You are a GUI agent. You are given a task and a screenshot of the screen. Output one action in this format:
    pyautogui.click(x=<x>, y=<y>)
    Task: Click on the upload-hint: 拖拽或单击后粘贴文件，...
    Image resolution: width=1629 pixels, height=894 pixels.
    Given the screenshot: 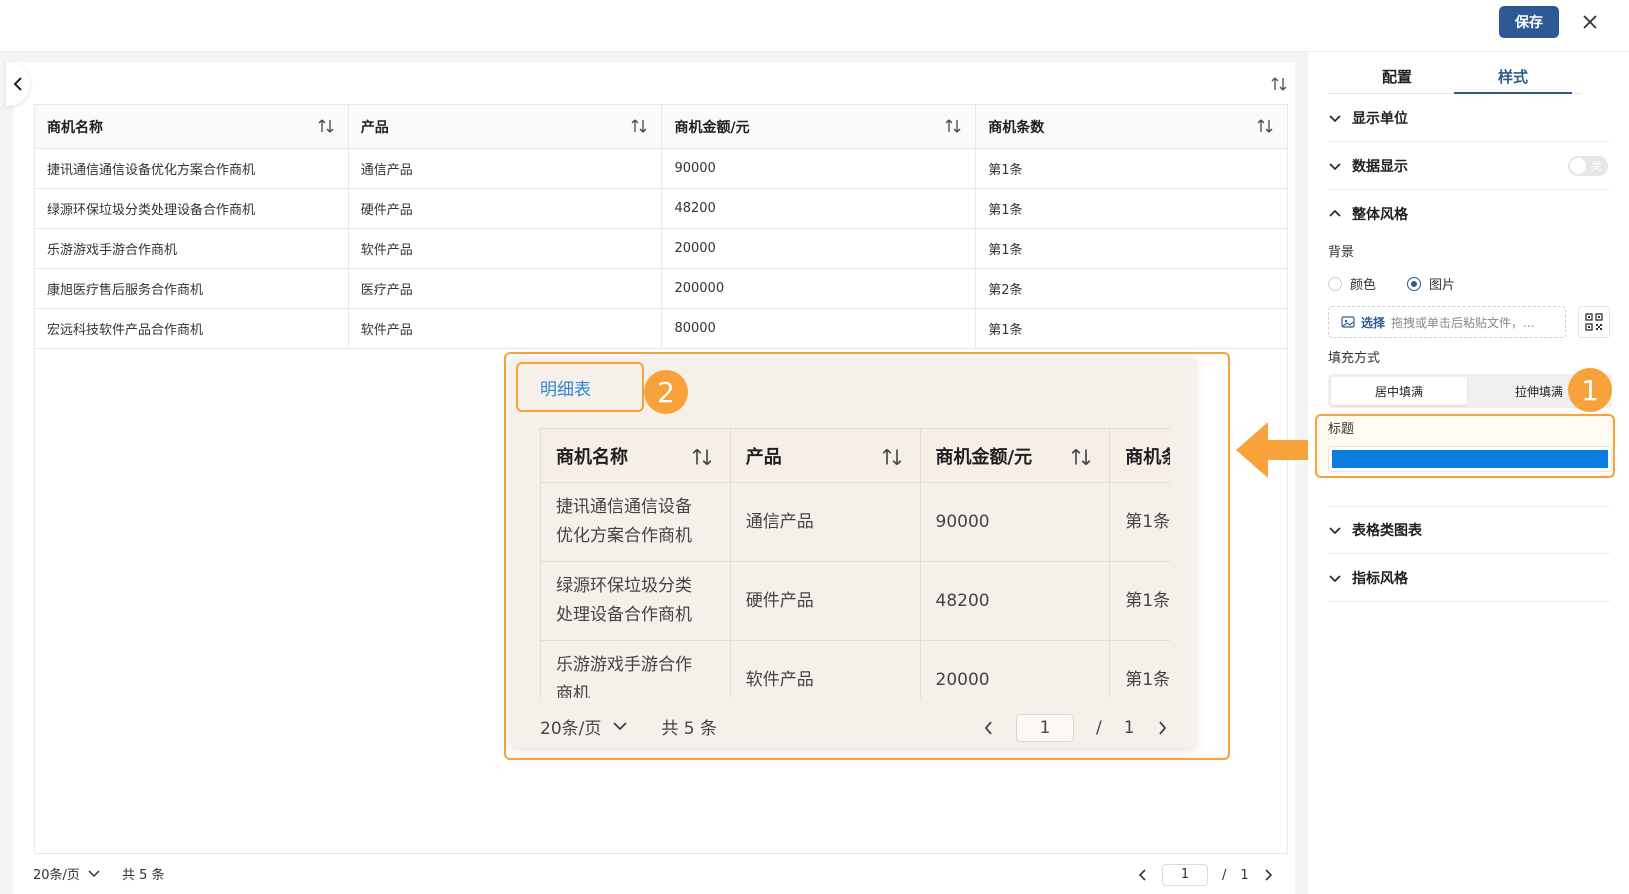 What is the action you would take?
    pyautogui.click(x=1463, y=322)
    